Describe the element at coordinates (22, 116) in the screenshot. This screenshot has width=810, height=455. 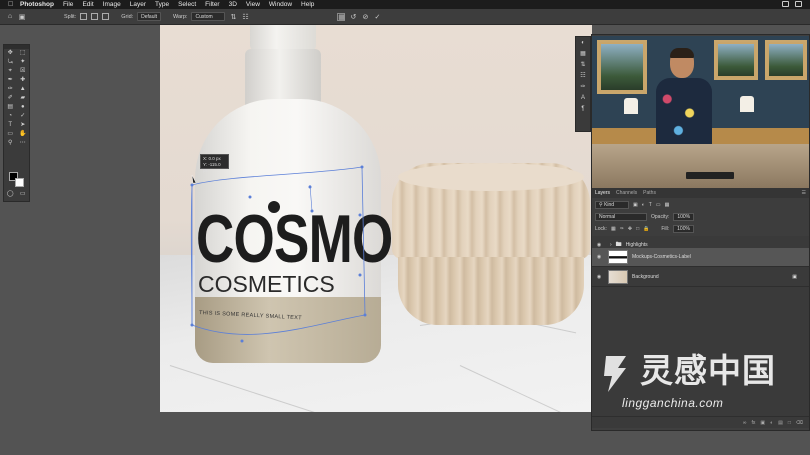
I see `pen-tool-icon: ✓` at that location.